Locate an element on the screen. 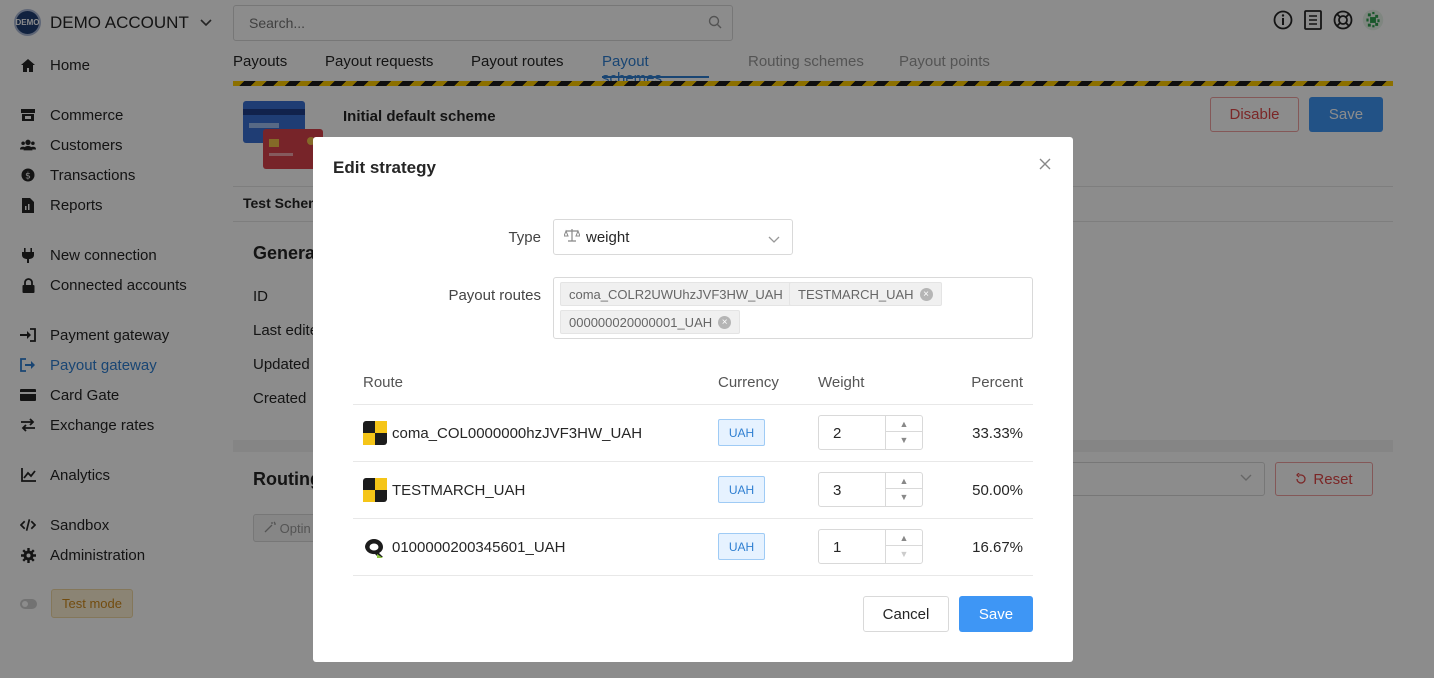 The height and width of the screenshot is (678, 1434). weight-value: 3 is located at coordinates (837, 490).